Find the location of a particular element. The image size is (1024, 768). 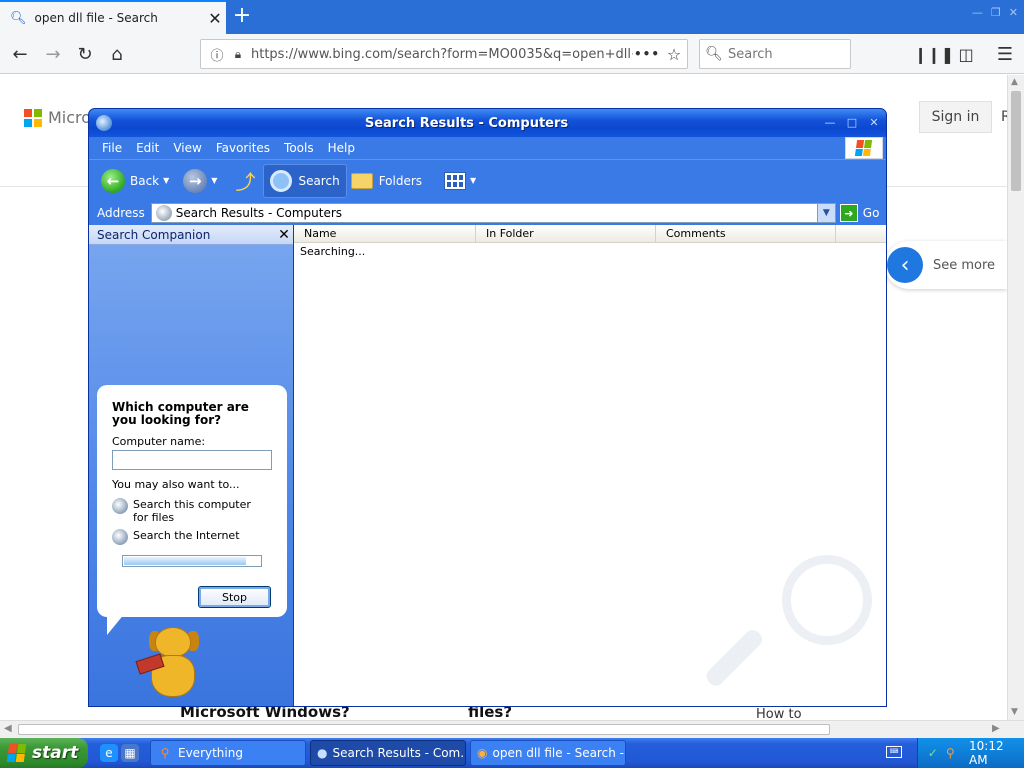

task-everything: ⚲ Everything is located at coordinates (228, 753).